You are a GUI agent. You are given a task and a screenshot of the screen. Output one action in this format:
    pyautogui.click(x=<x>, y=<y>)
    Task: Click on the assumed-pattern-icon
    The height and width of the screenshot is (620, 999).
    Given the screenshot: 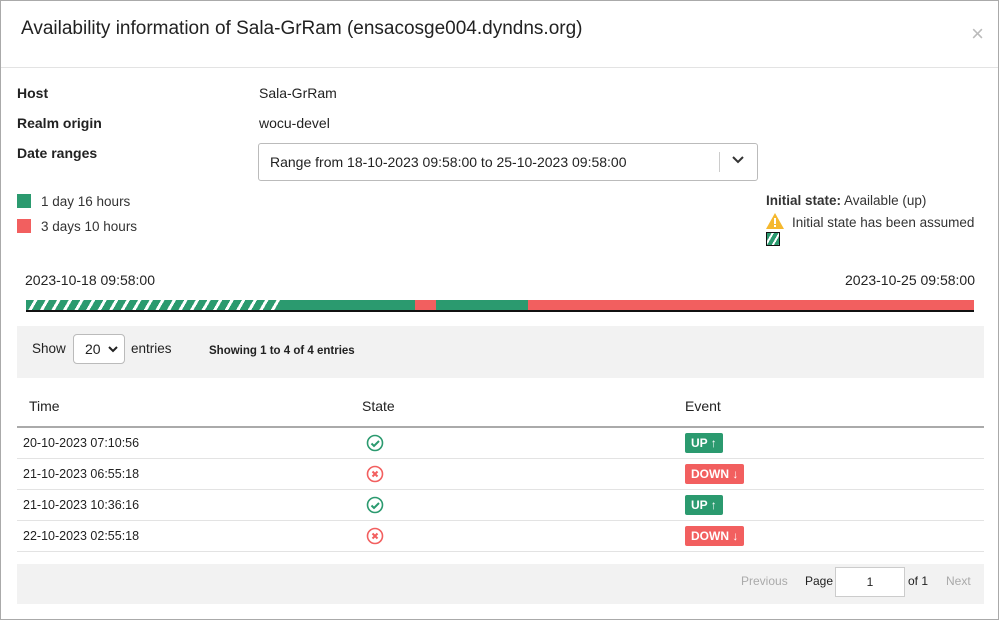 What is the action you would take?
    pyautogui.click(x=773, y=239)
    